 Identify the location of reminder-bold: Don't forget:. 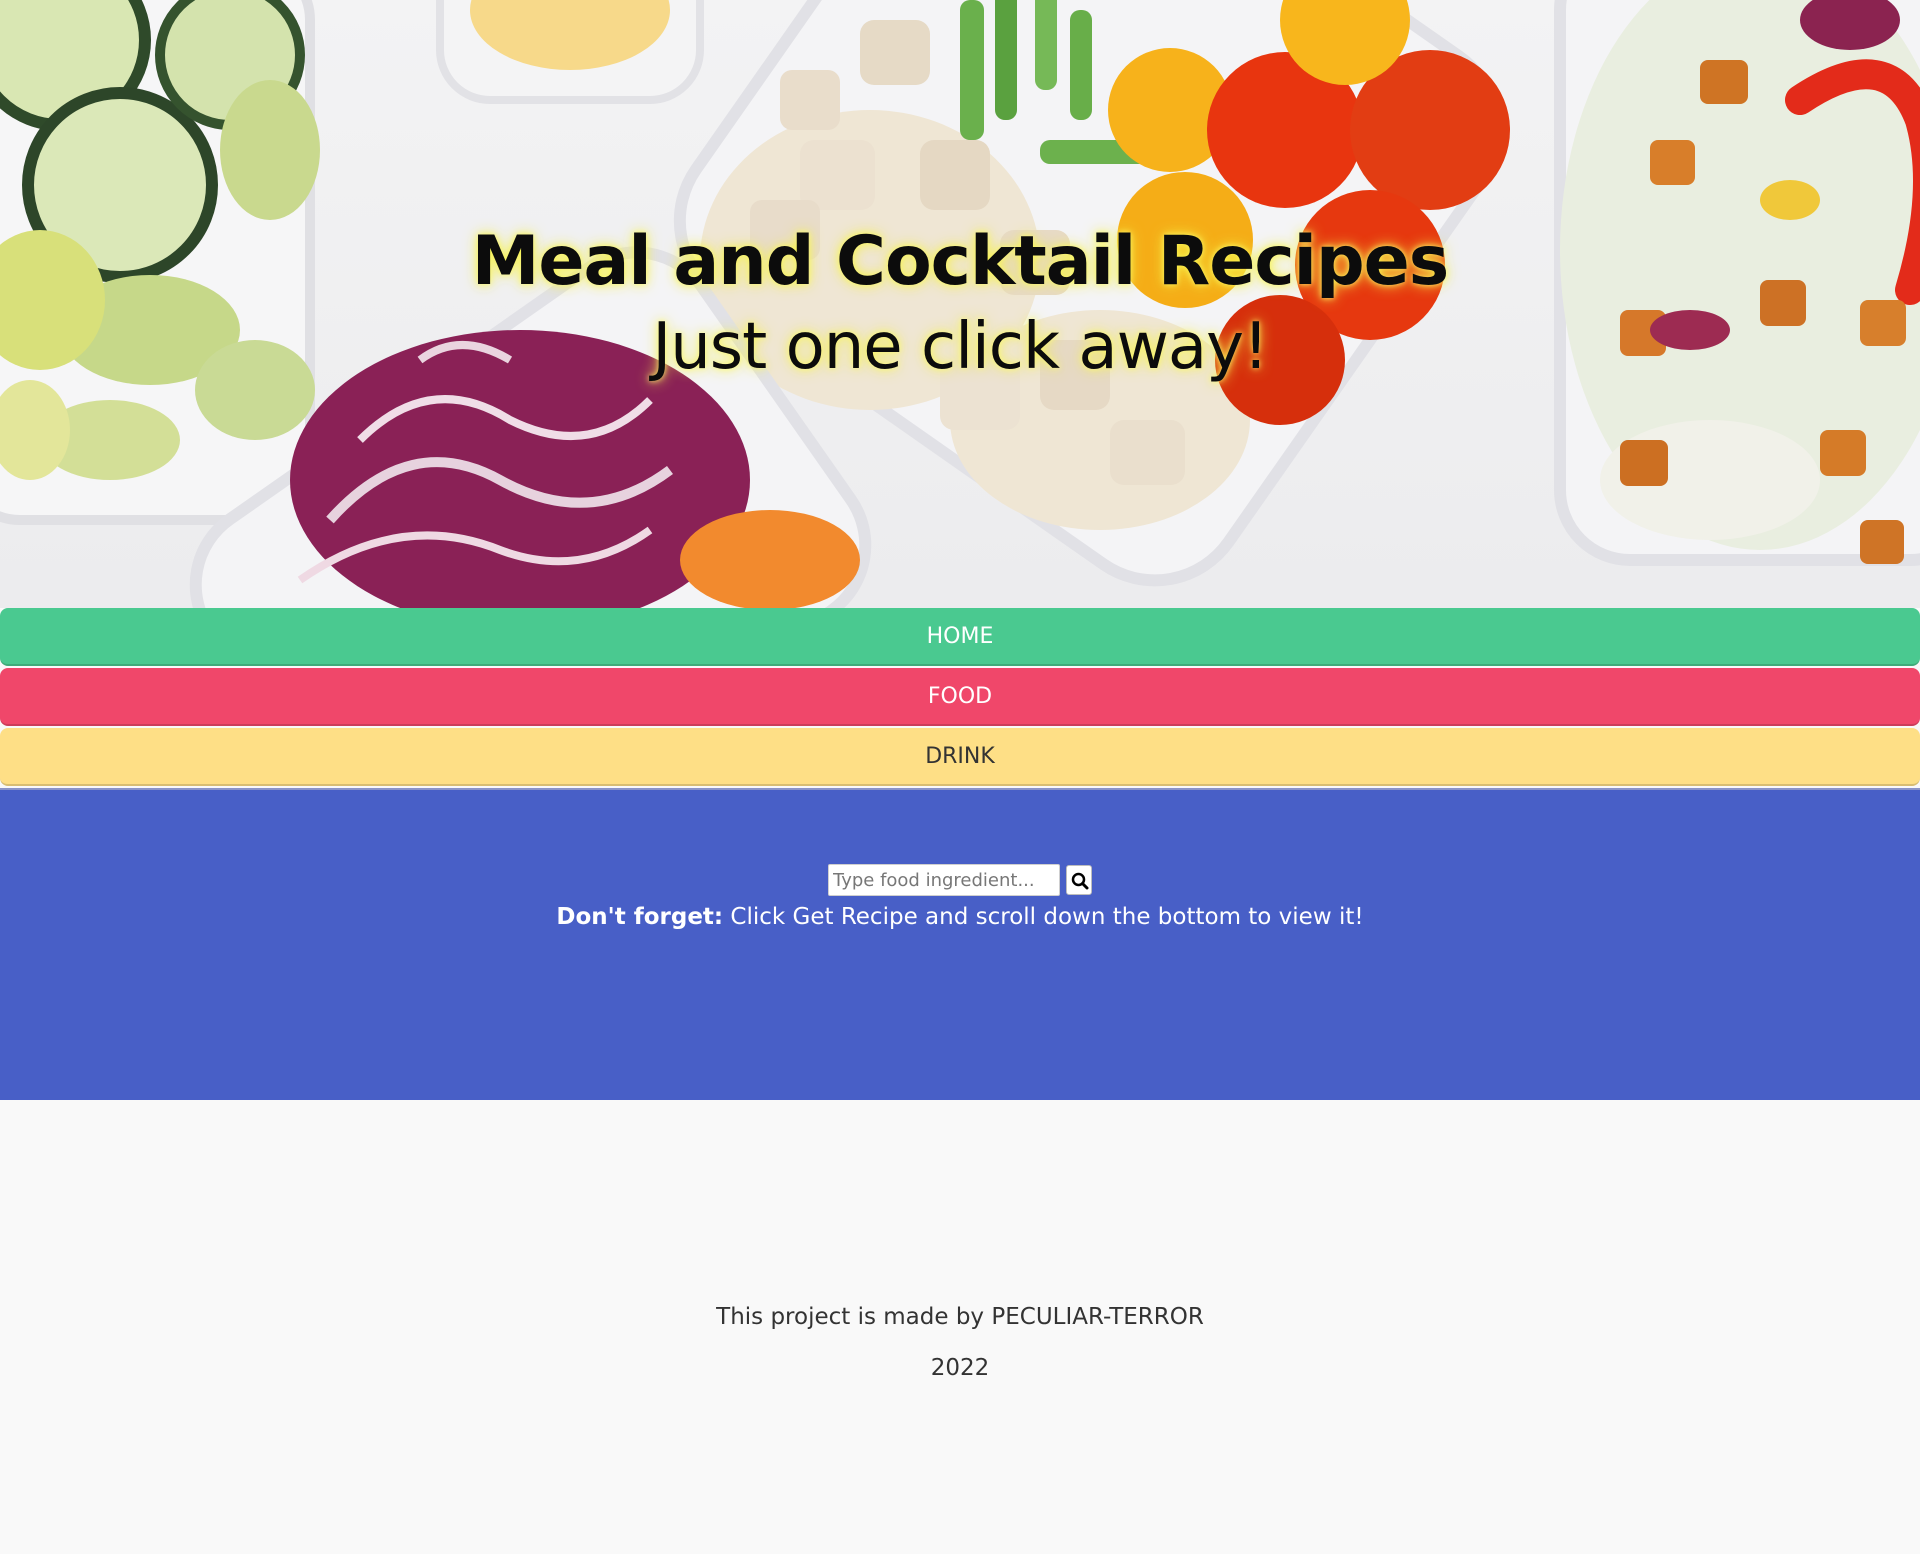
(640, 917).